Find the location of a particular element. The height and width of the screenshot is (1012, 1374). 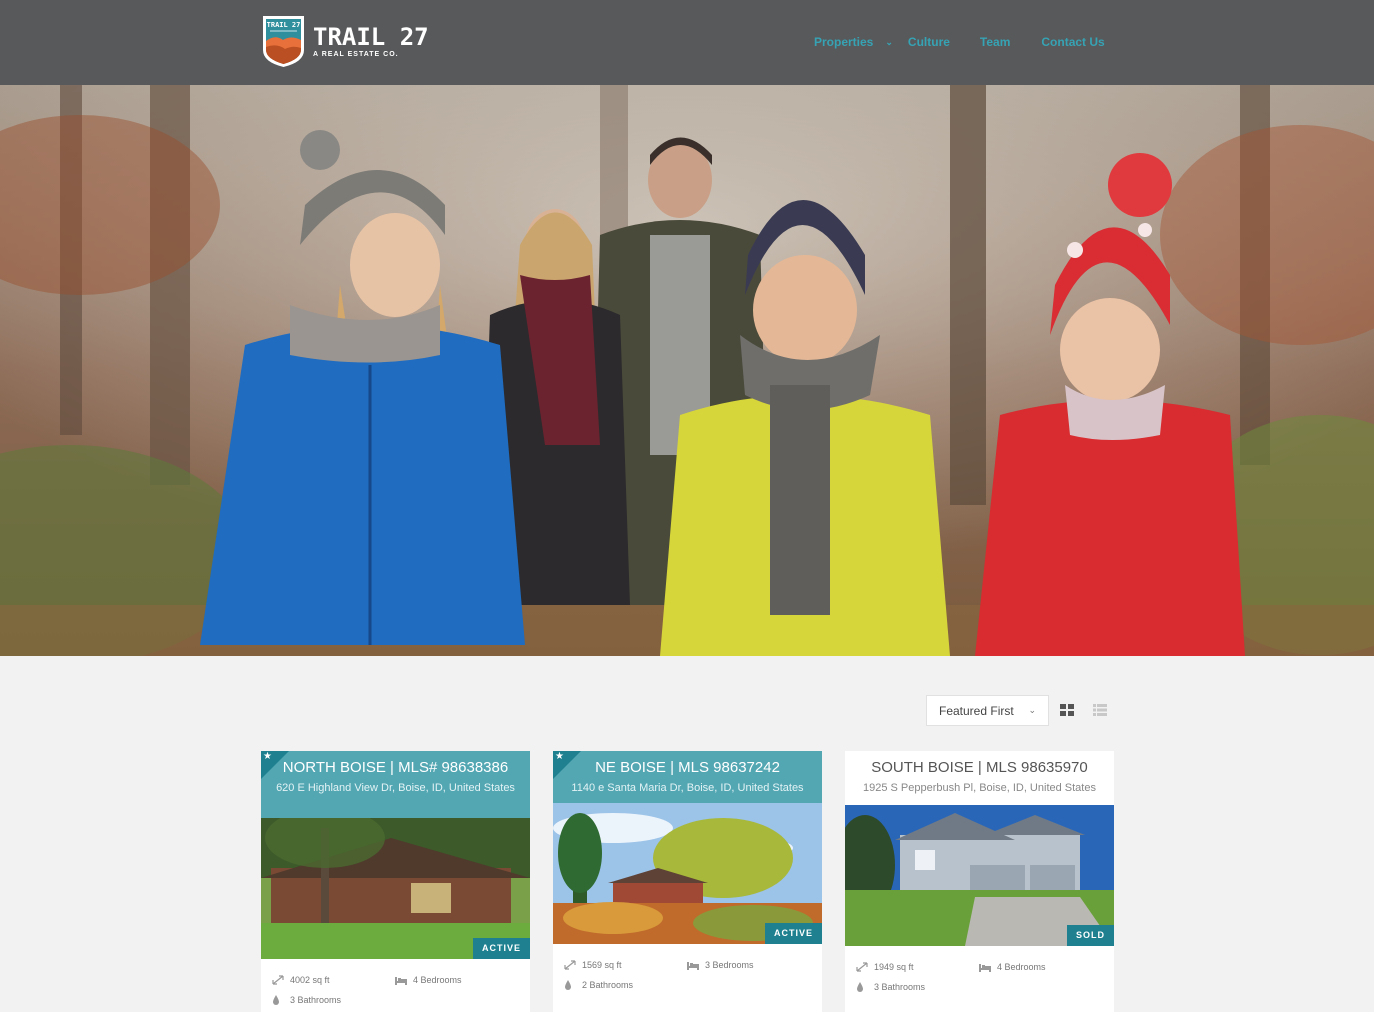

listing-sqft: 1569 sq ft is located at coordinates (602, 965).